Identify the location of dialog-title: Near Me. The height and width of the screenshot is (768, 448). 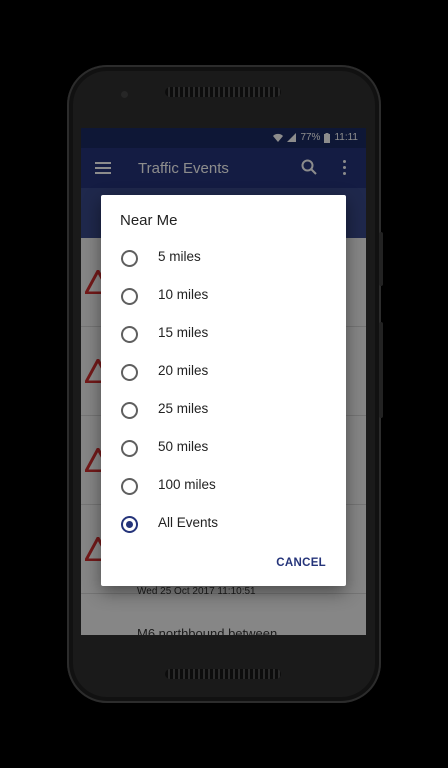
(149, 220).